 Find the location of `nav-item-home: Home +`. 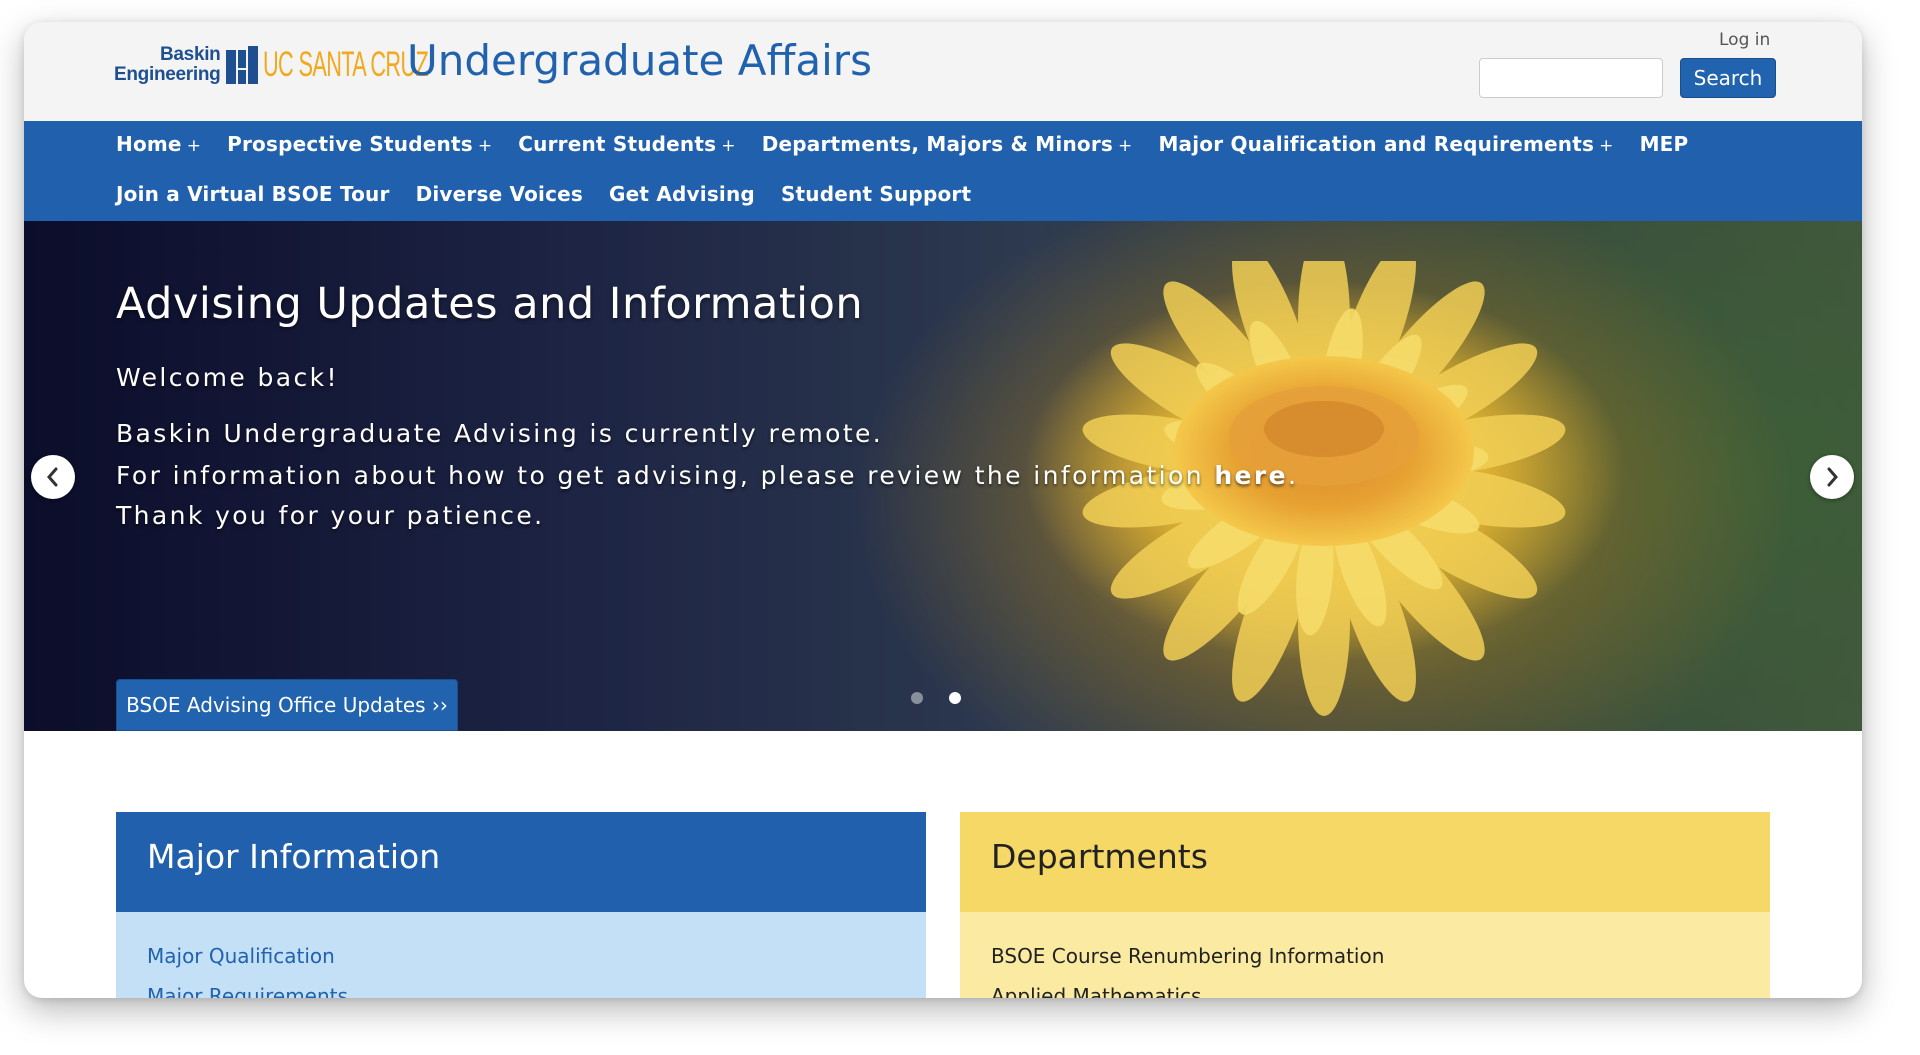

nav-item-home: Home + is located at coordinates (158, 145).